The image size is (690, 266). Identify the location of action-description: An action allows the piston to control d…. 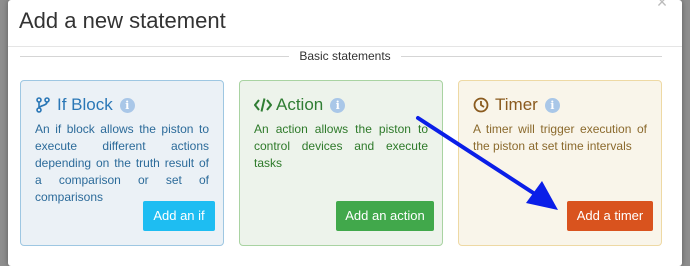
(341, 146).